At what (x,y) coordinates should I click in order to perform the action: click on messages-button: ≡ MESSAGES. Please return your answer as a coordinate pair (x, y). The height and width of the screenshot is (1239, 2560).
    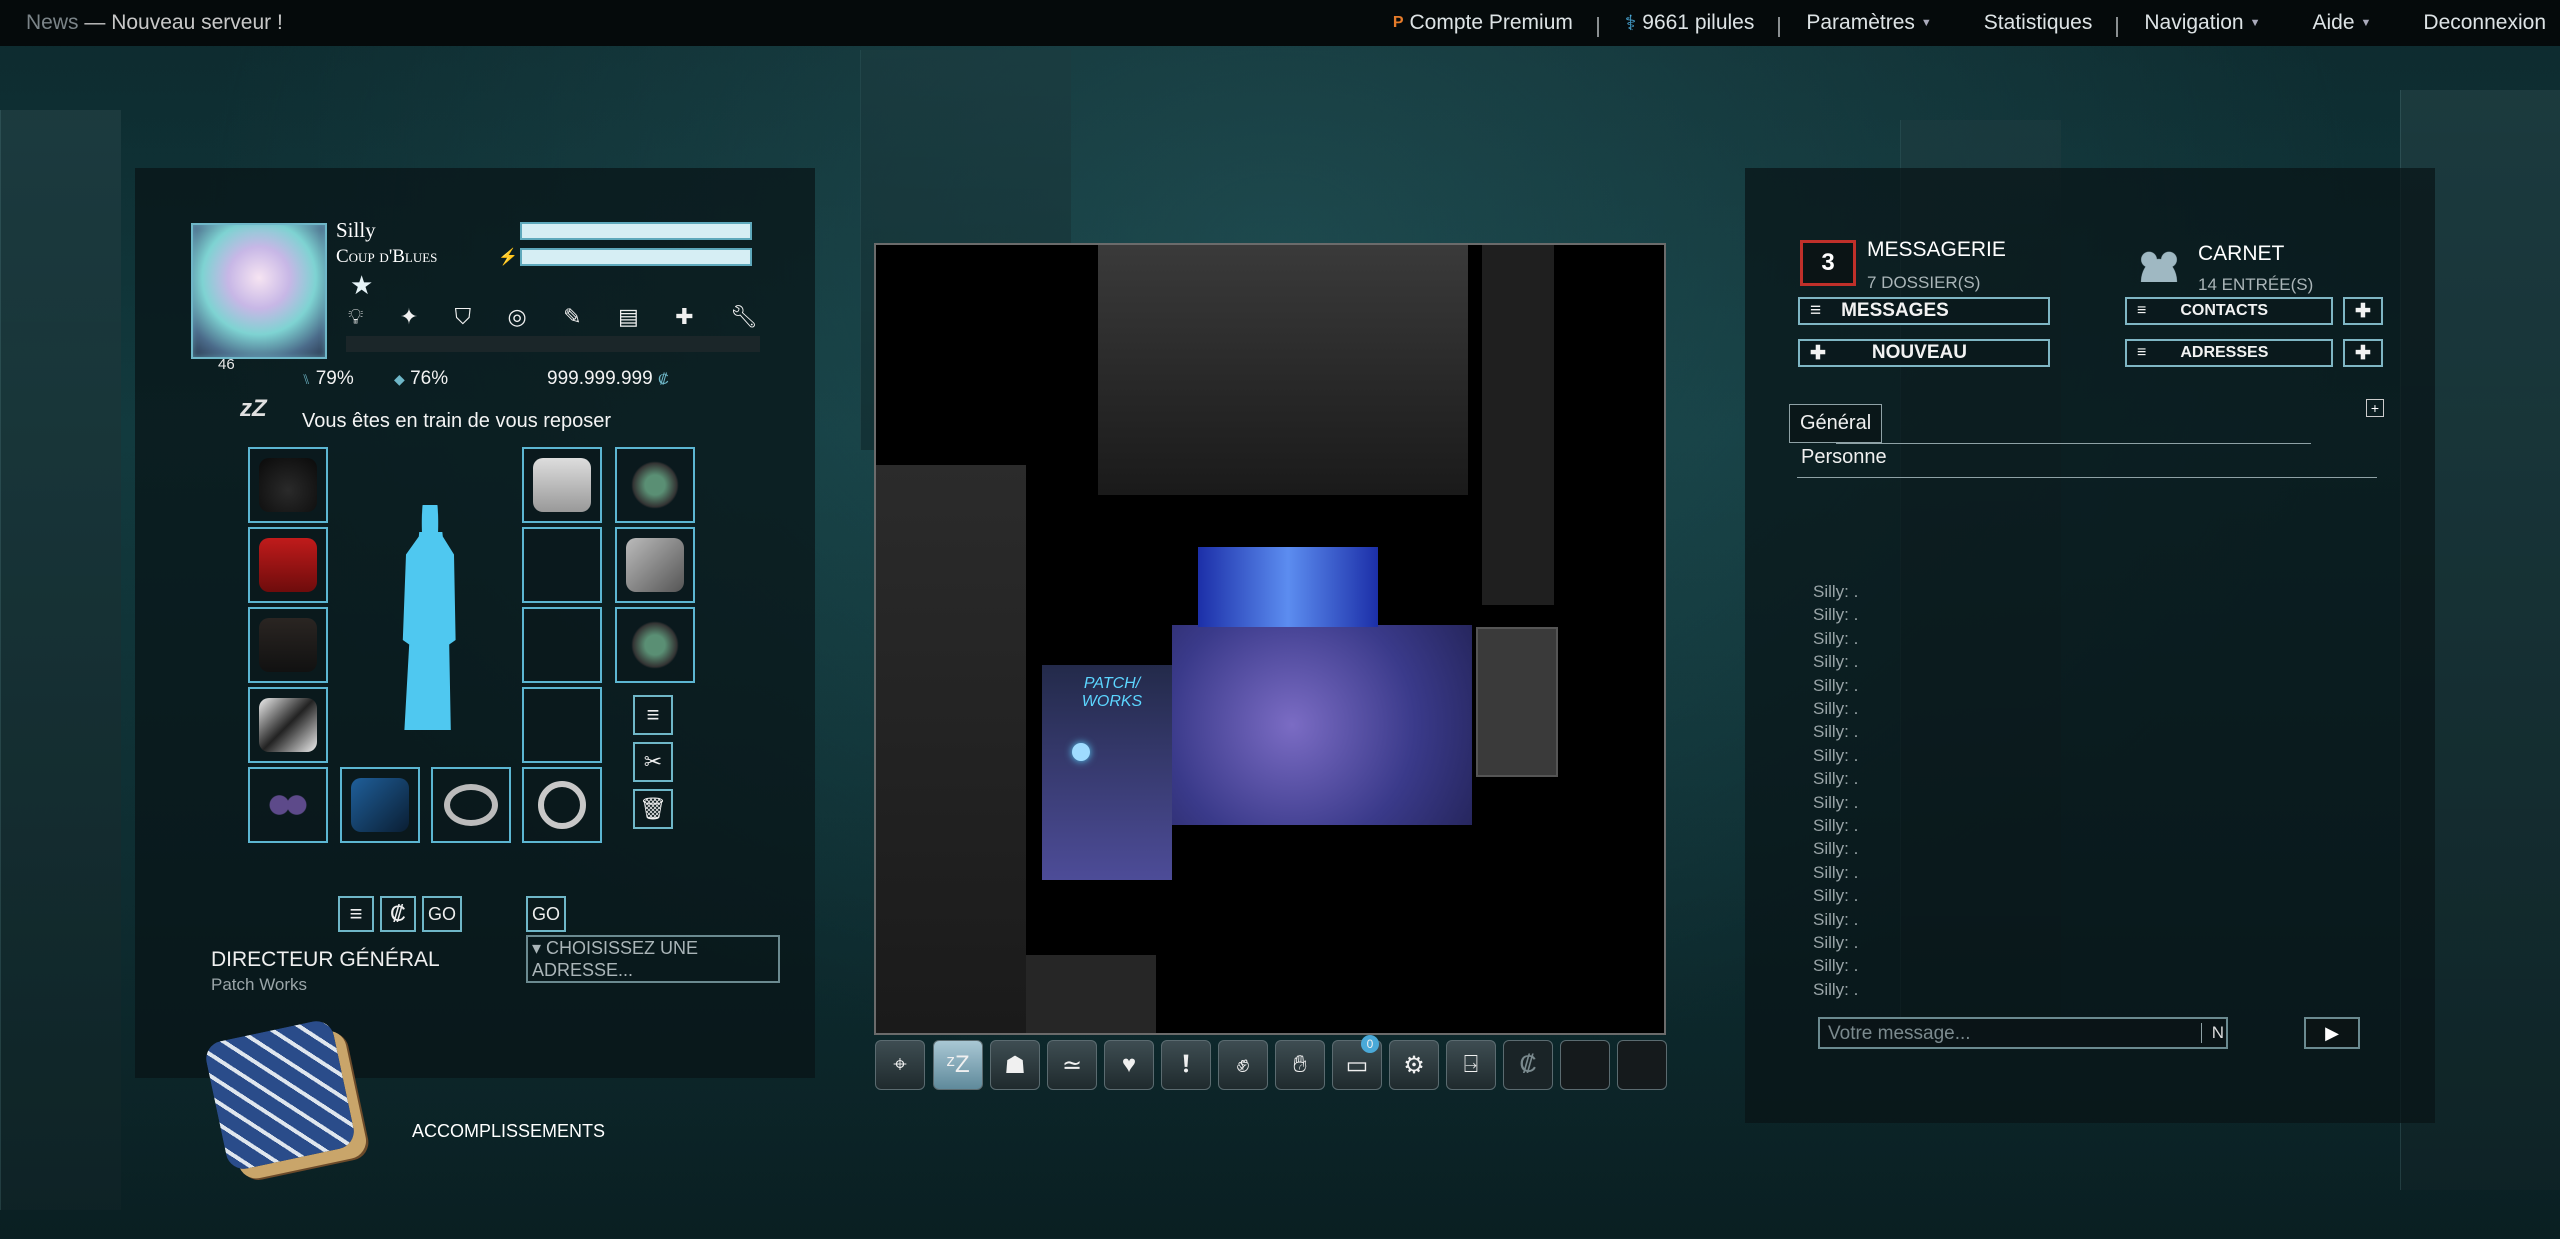
    Looking at the image, I should click on (1924, 311).